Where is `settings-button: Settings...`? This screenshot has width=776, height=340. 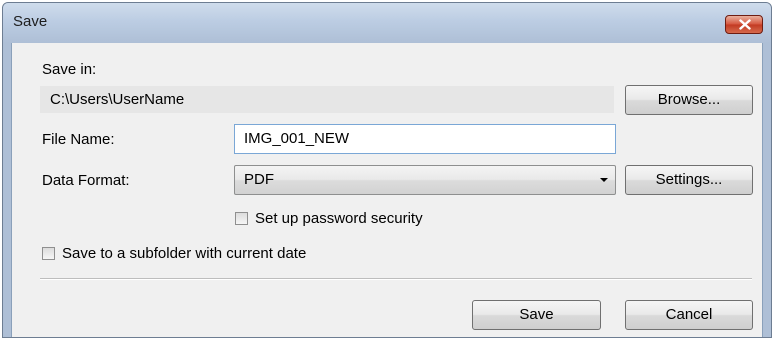
settings-button: Settings... is located at coordinates (689, 180).